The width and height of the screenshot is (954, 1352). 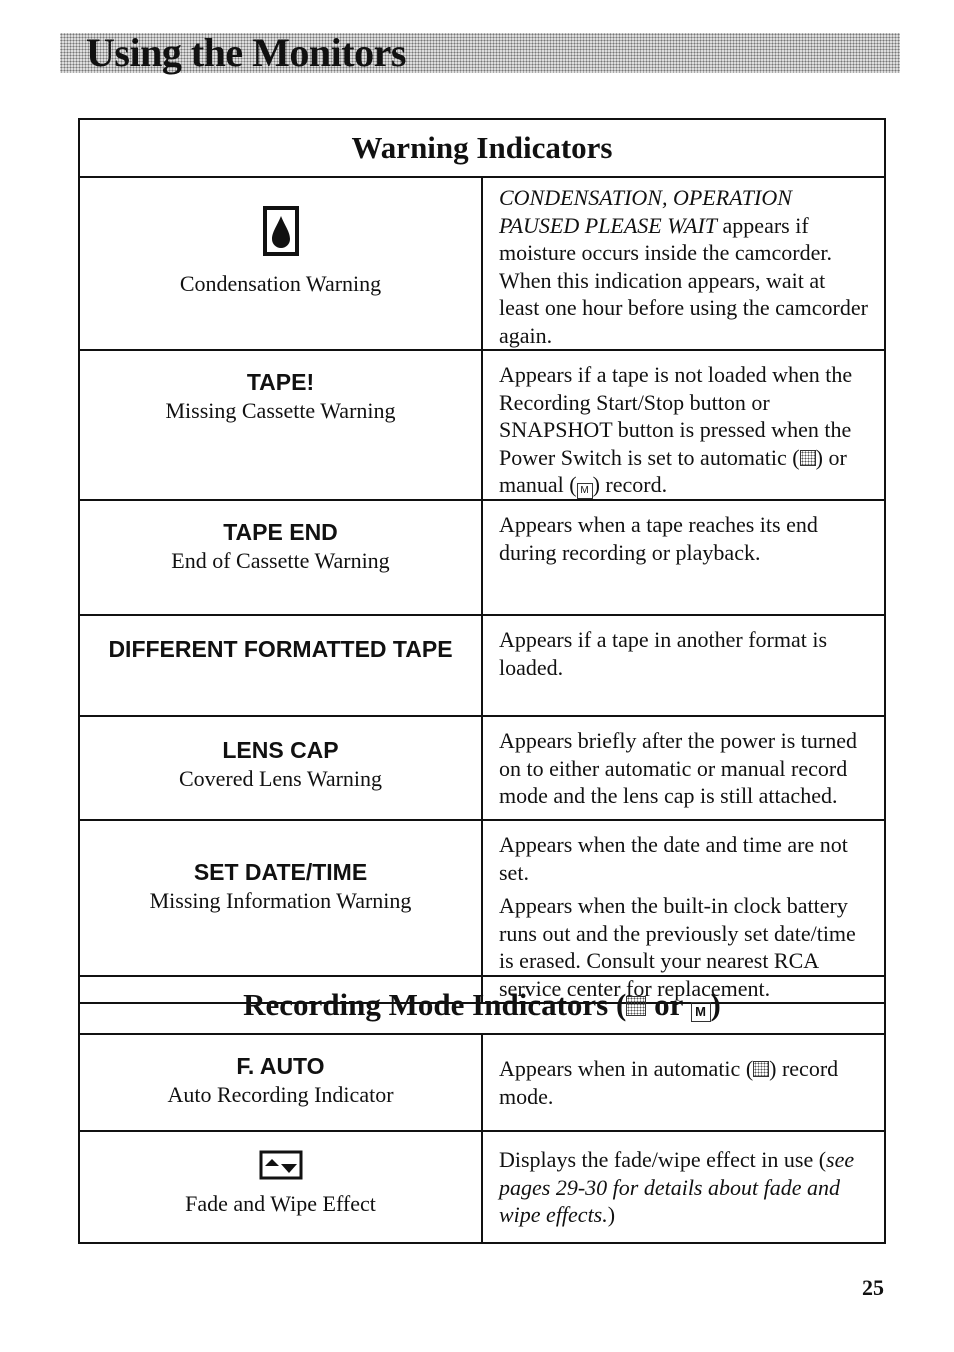 I want to click on caption: Missing Information Warning, so click(x=280, y=900).